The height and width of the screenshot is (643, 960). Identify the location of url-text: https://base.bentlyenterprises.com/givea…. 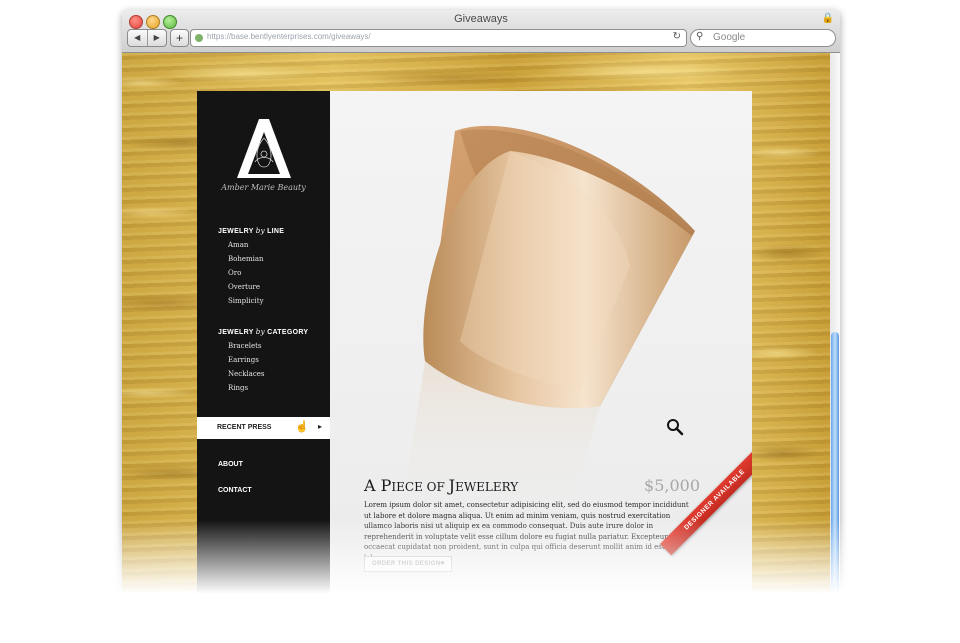
(289, 36).